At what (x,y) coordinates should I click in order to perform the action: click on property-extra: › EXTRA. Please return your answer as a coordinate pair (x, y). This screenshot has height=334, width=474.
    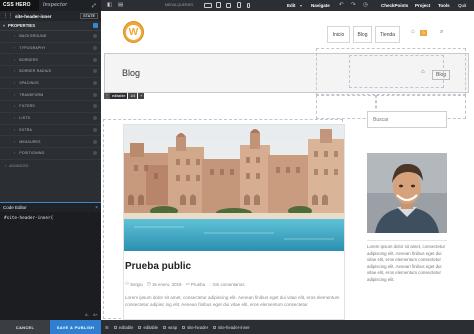
    Looking at the image, I should click on (50, 131).